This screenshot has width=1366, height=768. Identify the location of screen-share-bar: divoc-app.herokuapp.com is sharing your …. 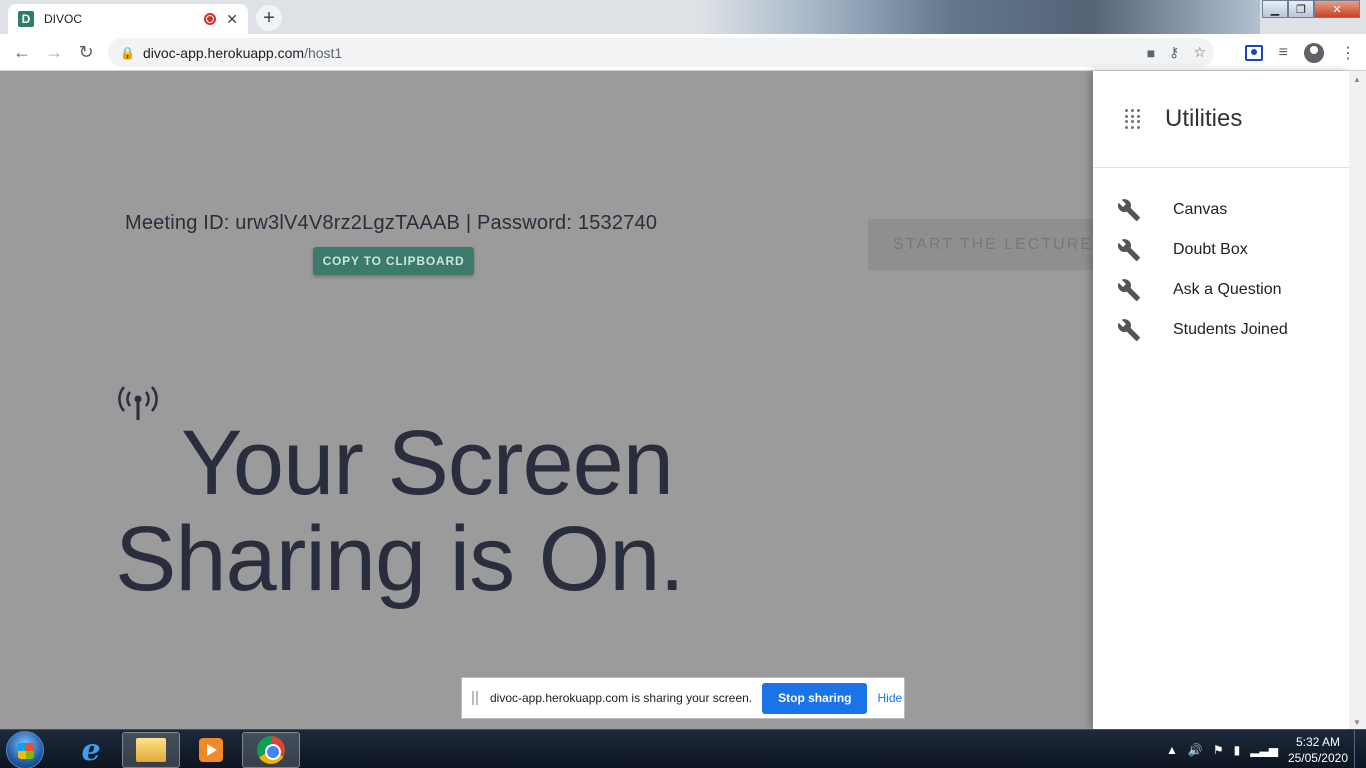
(683, 698).